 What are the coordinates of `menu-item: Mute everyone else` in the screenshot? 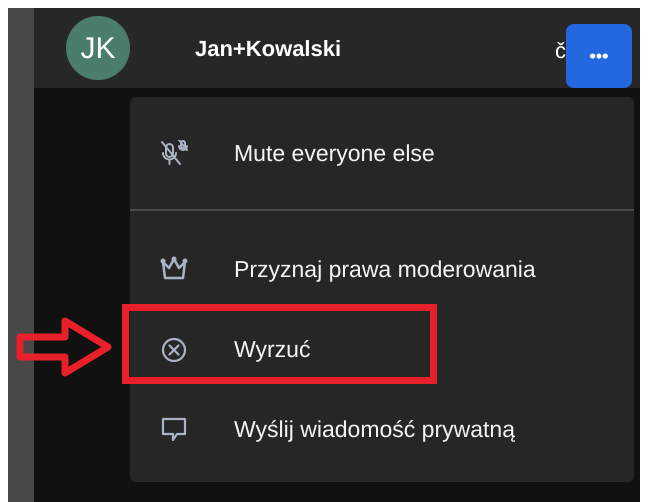 It's located at (334, 153).